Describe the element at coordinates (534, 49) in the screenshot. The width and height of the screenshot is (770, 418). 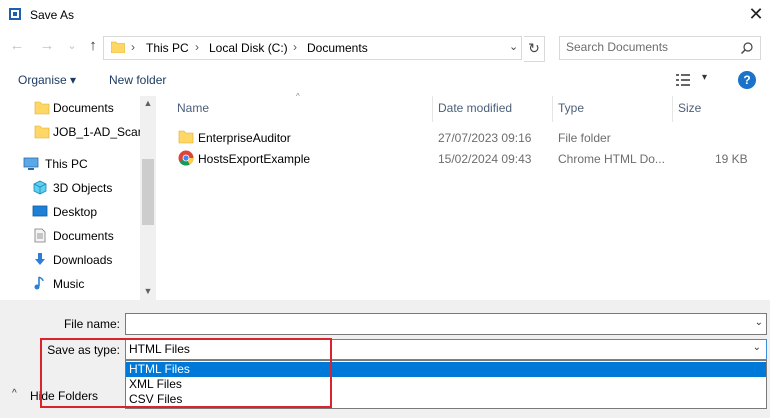
I see `refresh-button: ↻` at that location.